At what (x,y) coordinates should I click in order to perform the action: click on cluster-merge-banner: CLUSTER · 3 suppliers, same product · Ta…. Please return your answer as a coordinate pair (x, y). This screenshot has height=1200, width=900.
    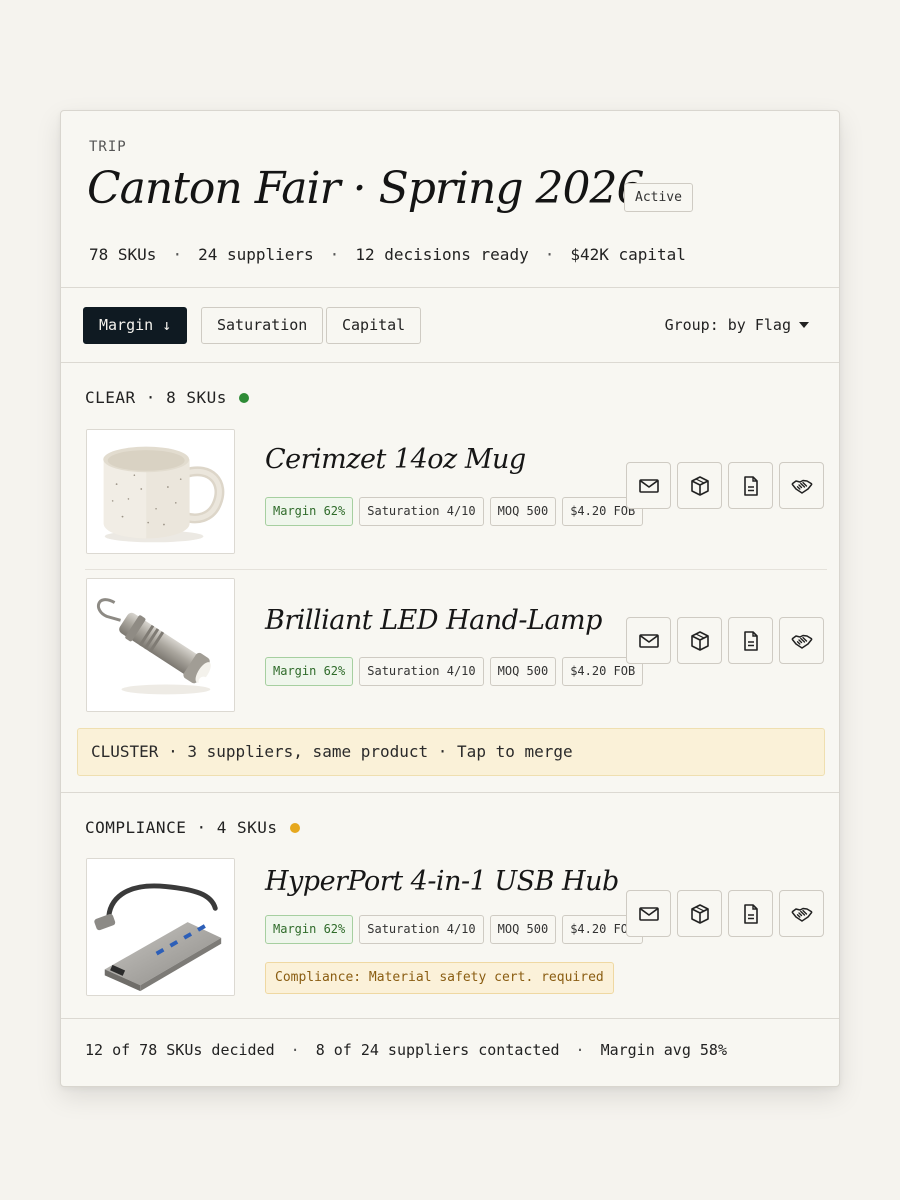
    Looking at the image, I should click on (451, 752).